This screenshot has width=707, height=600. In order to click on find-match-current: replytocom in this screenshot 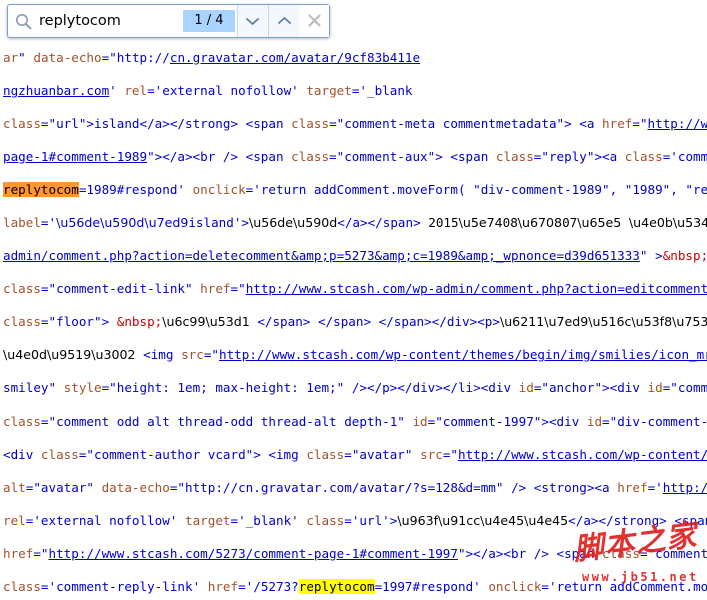, I will do `click(41, 189)`.